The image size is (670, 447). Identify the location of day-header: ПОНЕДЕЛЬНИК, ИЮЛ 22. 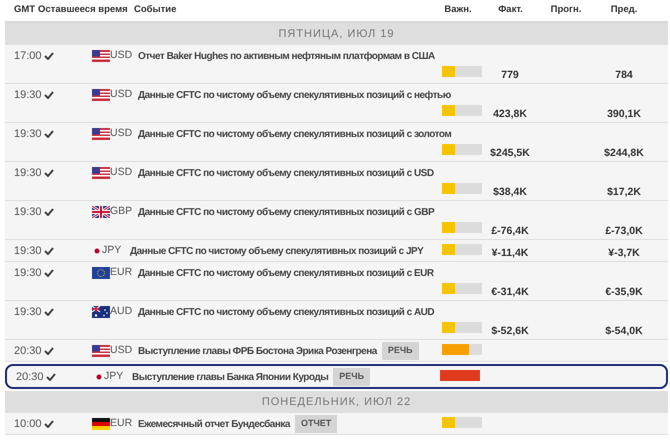
(336, 402).